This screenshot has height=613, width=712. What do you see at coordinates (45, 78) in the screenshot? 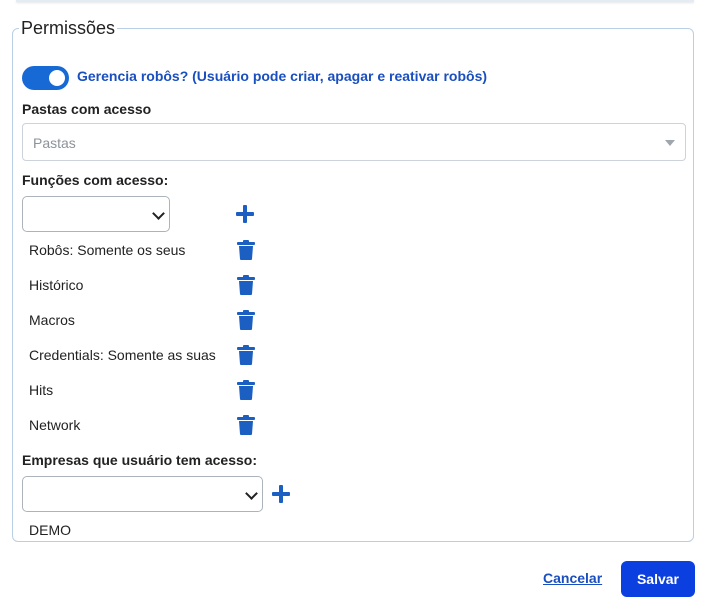
I see `manage-robots-toggle` at bounding box center [45, 78].